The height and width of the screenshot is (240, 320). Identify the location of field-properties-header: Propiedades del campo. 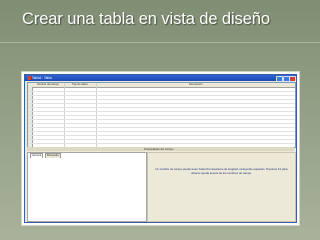
(160, 149).